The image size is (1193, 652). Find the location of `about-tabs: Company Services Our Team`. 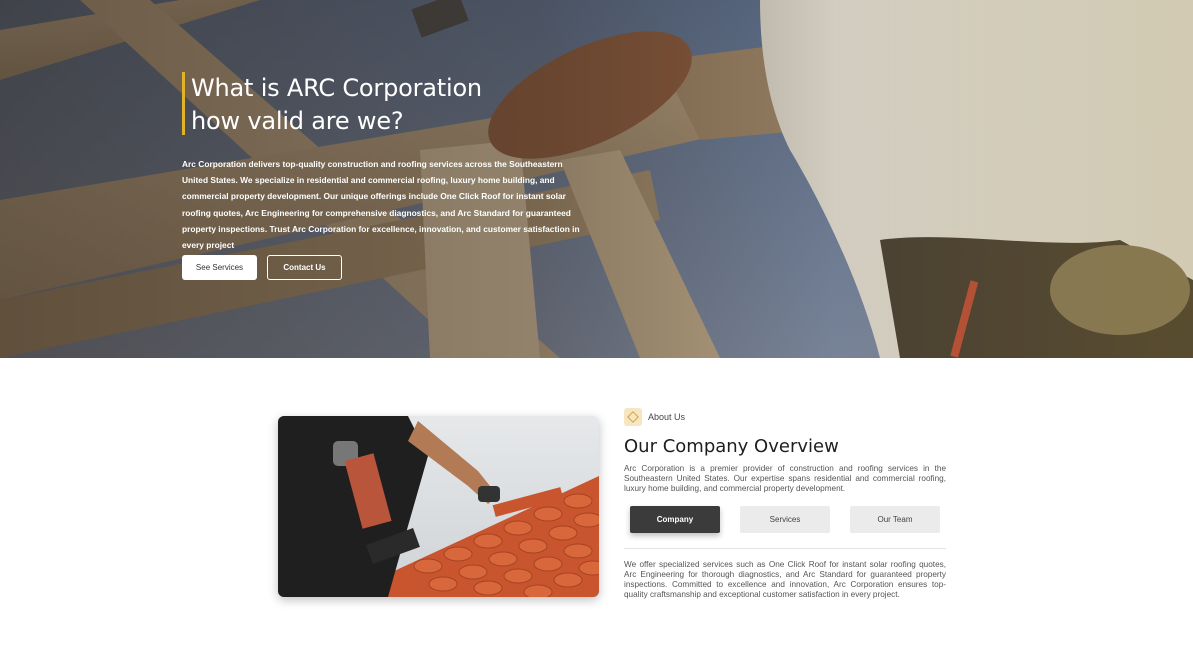

about-tabs: Company Services Our Team is located at coordinates (785, 519).